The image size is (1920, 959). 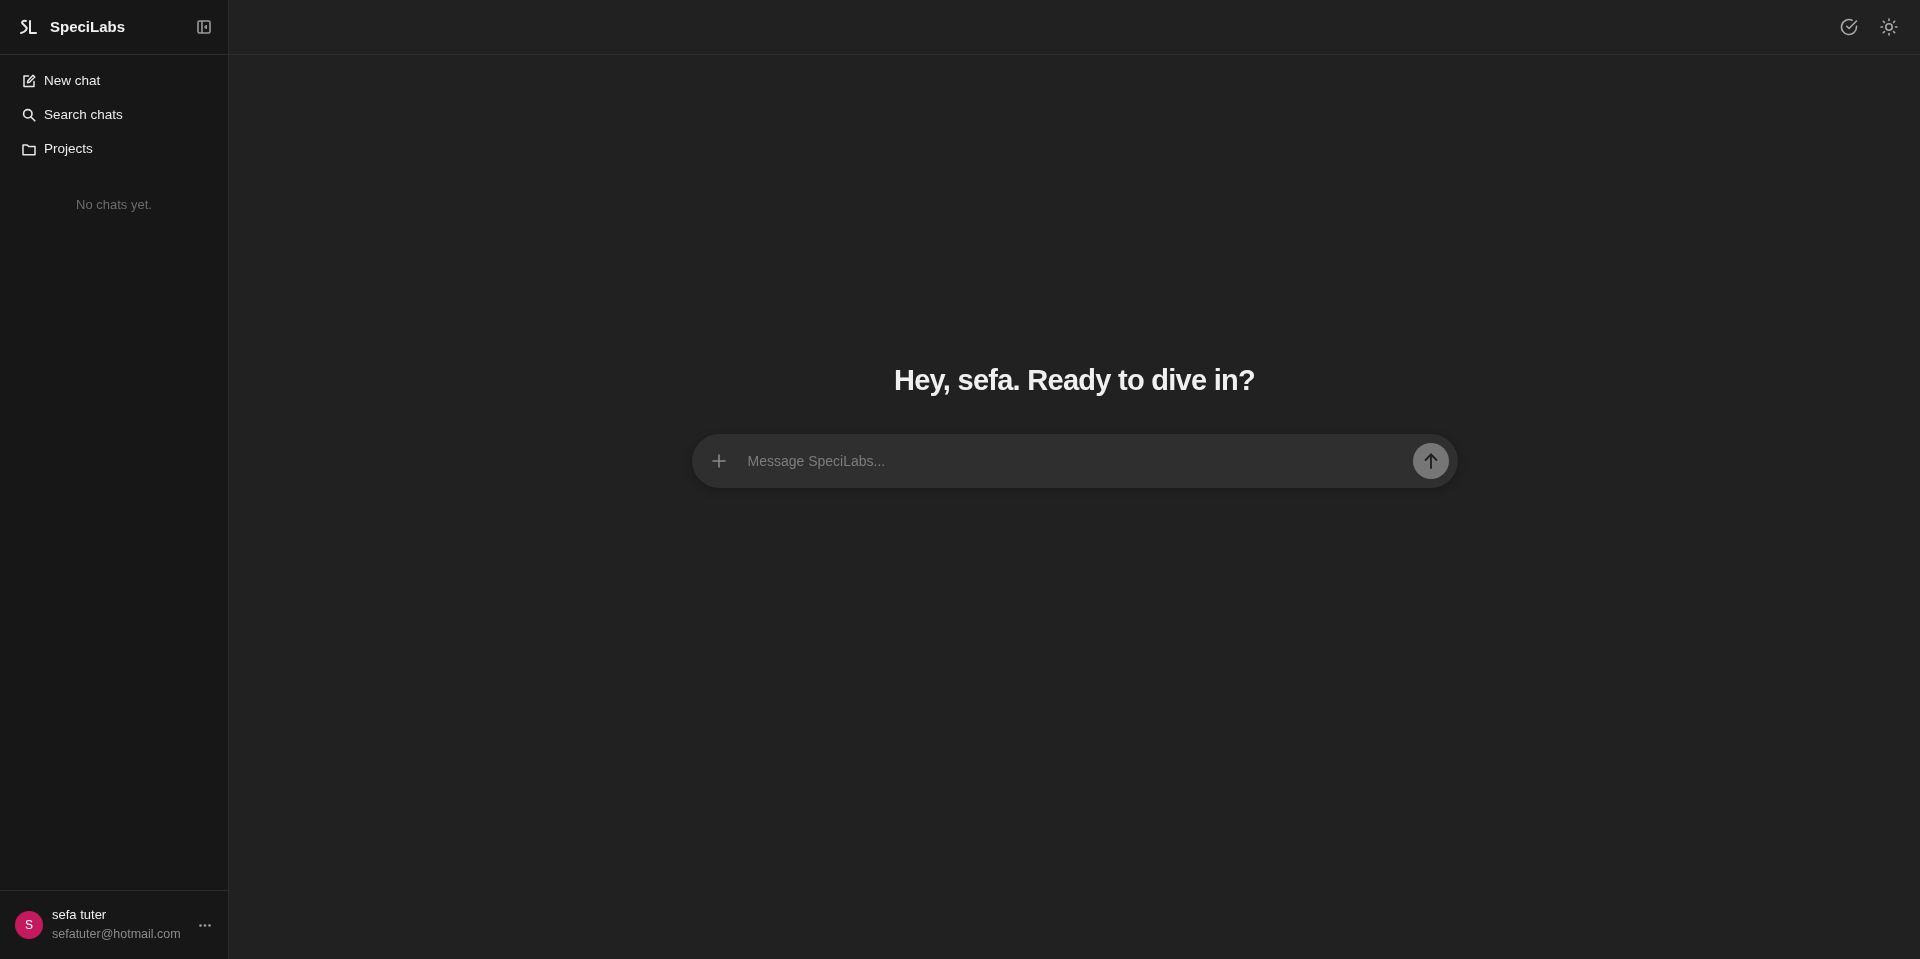 I want to click on empty-chats-message: No chats yet., so click(x=114, y=205).